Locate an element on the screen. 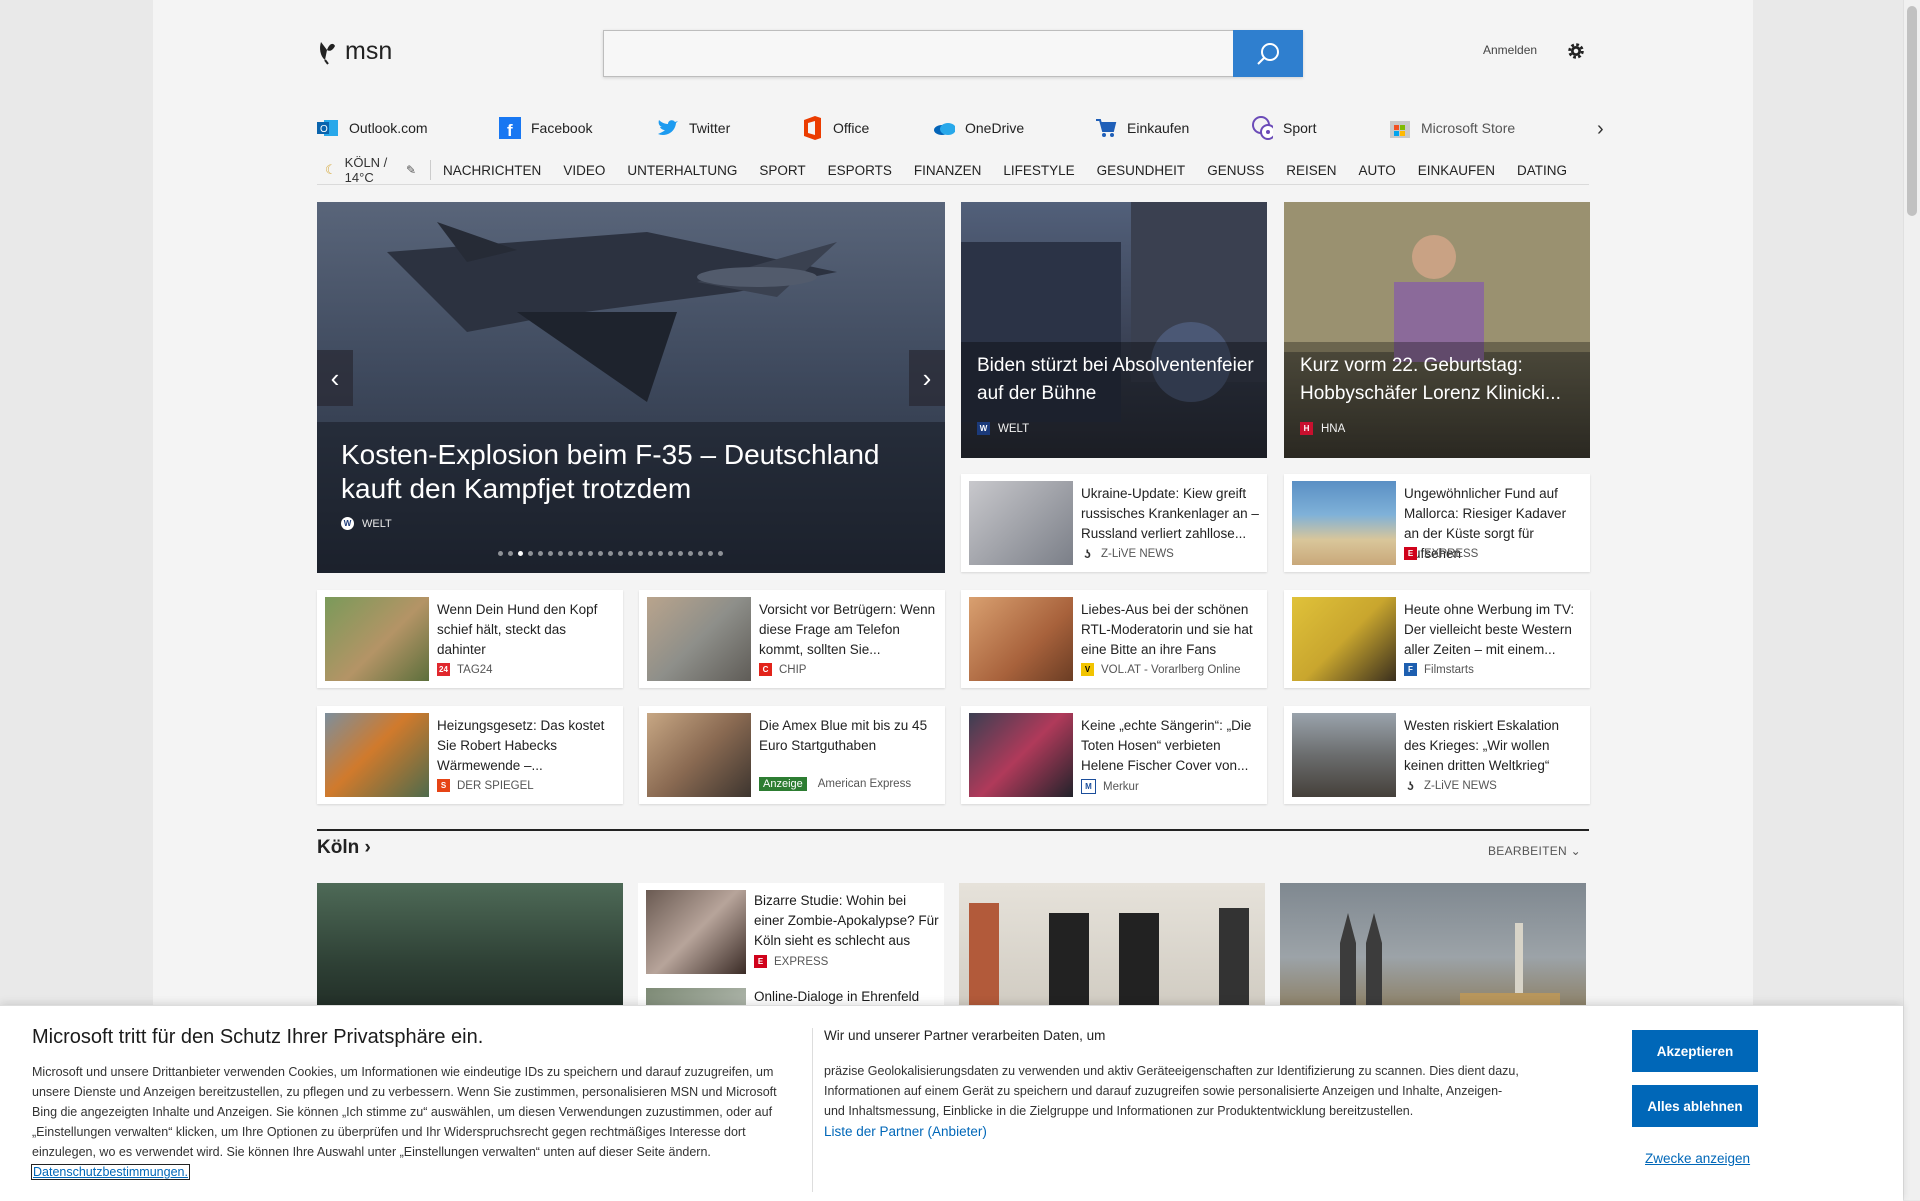  vertical-scrollbar is located at coordinates (1911, 600).